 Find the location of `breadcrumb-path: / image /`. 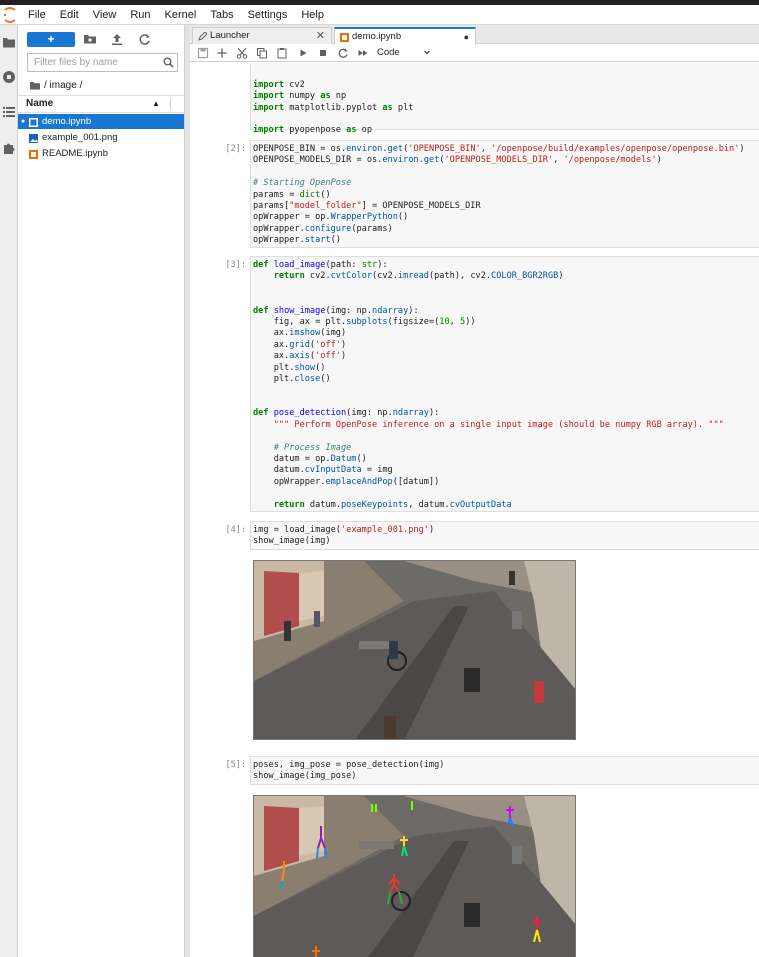

breadcrumb-path: / image / is located at coordinates (63, 85).